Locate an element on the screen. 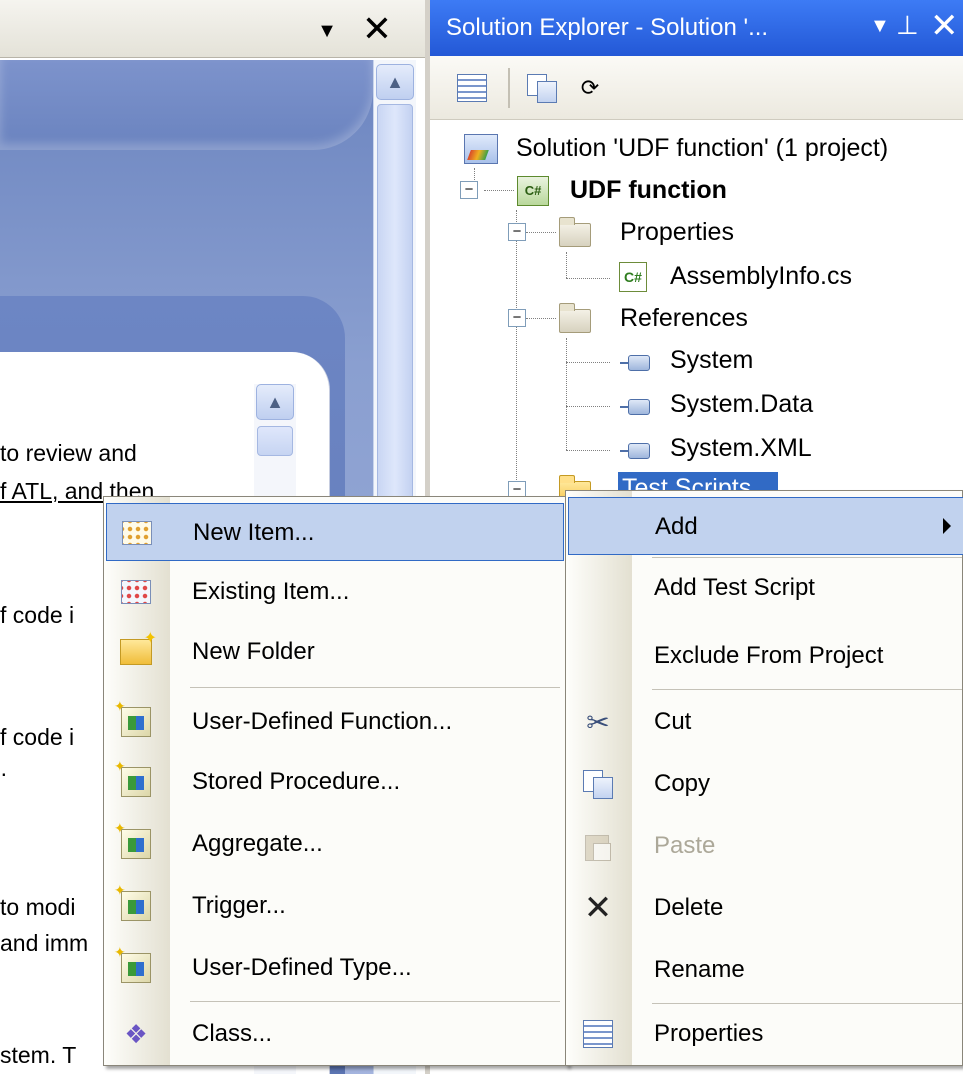 Image resolution: width=963 pixels, height=1074 pixels. refresh-icon: ⟳ is located at coordinates (590, 88).